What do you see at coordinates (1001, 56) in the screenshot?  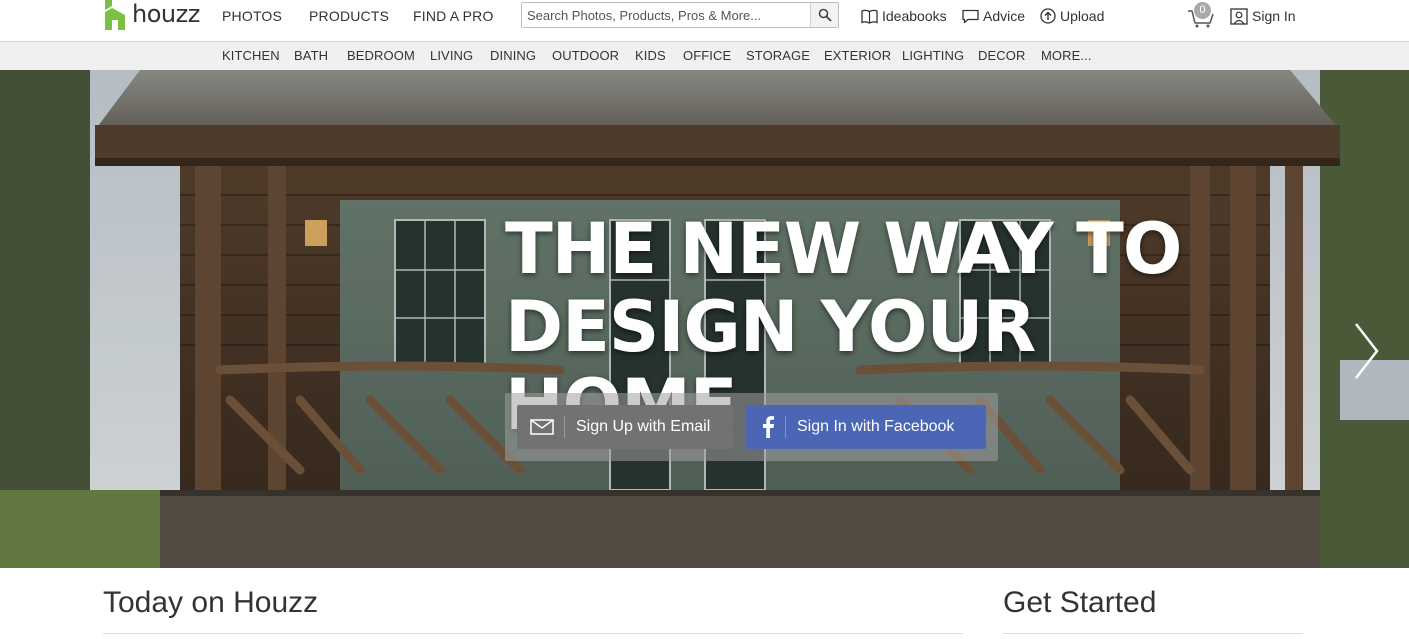 I see `category-decor: DECOR` at bounding box center [1001, 56].